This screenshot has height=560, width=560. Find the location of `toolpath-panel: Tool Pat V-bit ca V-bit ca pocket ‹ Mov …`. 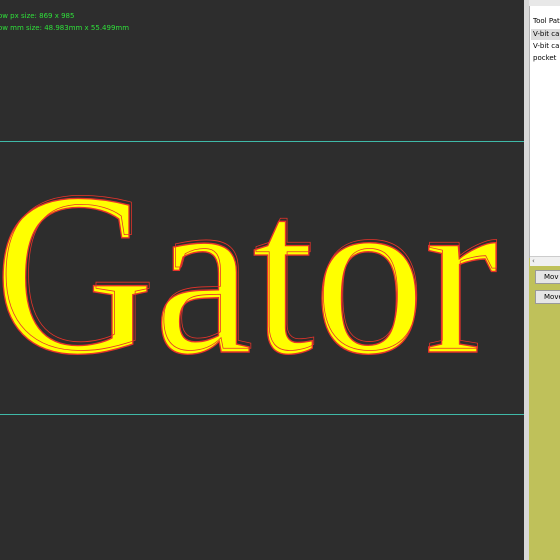

toolpath-panel: Tool Pat V-bit ca V-bit ca pocket ‹ Mov … is located at coordinates (544, 280).